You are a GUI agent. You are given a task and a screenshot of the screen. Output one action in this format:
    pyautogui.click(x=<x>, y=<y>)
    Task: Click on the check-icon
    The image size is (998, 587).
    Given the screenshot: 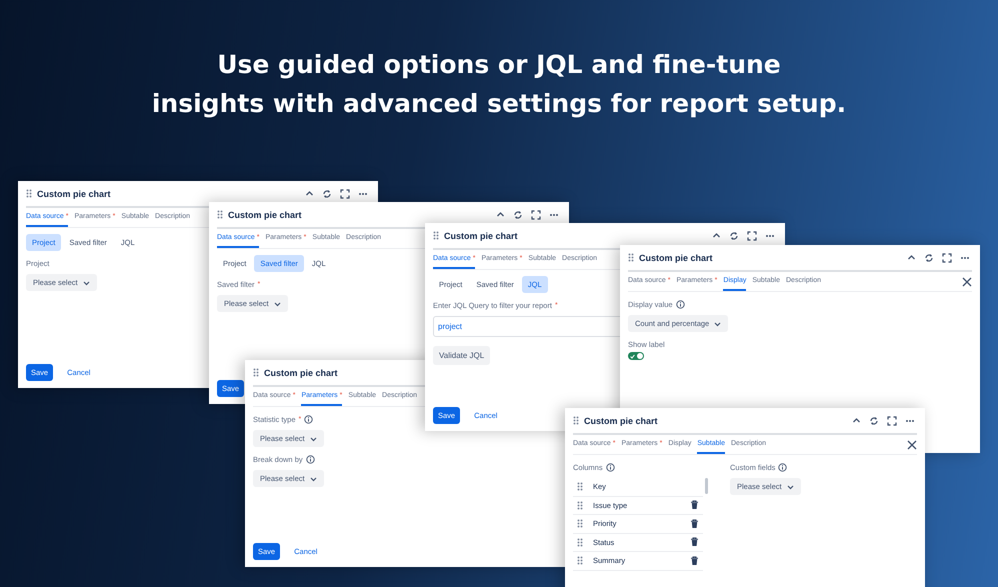 What is the action you would take?
    pyautogui.click(x=632, y=356)
    